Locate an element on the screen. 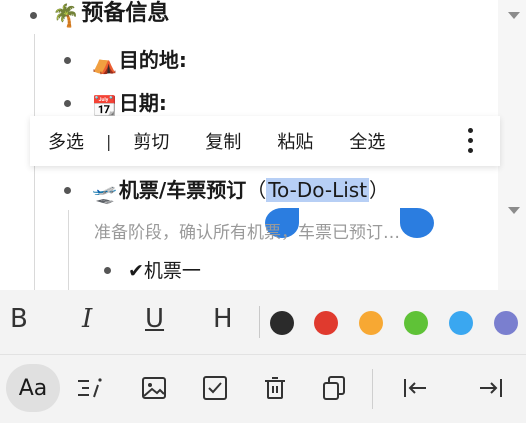  color-blue-swatch is located at coordinates (461, 323).